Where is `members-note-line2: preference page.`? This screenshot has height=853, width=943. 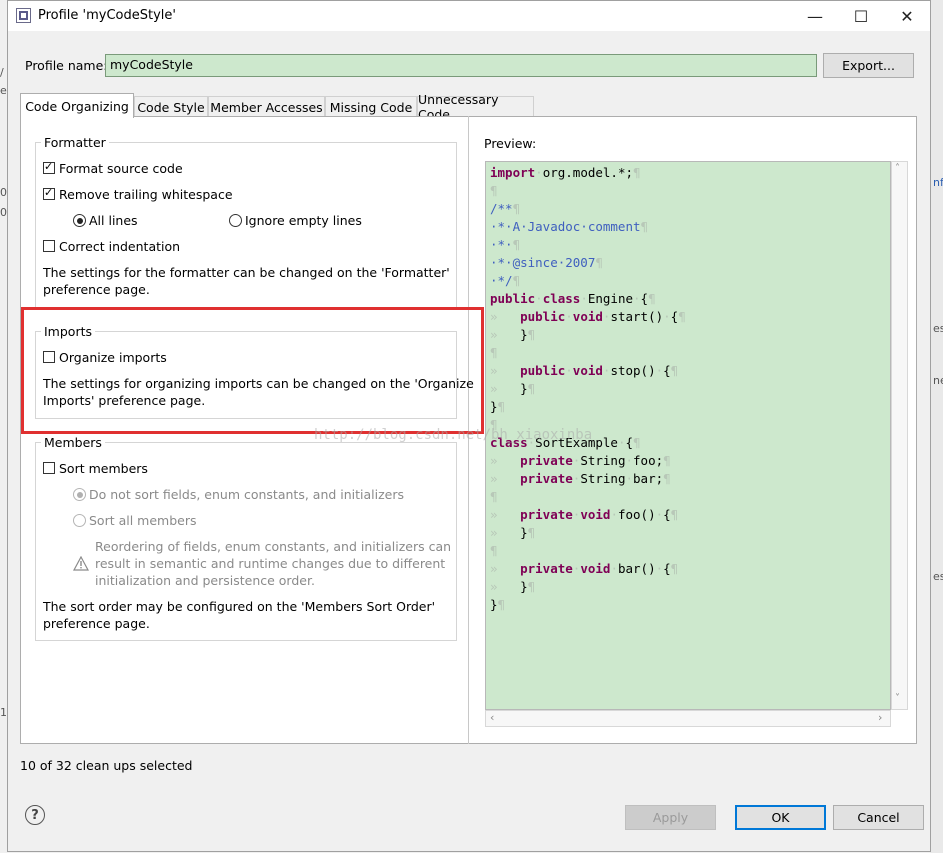
members-note-line2: preference page. is located at coordinates (96, 623).